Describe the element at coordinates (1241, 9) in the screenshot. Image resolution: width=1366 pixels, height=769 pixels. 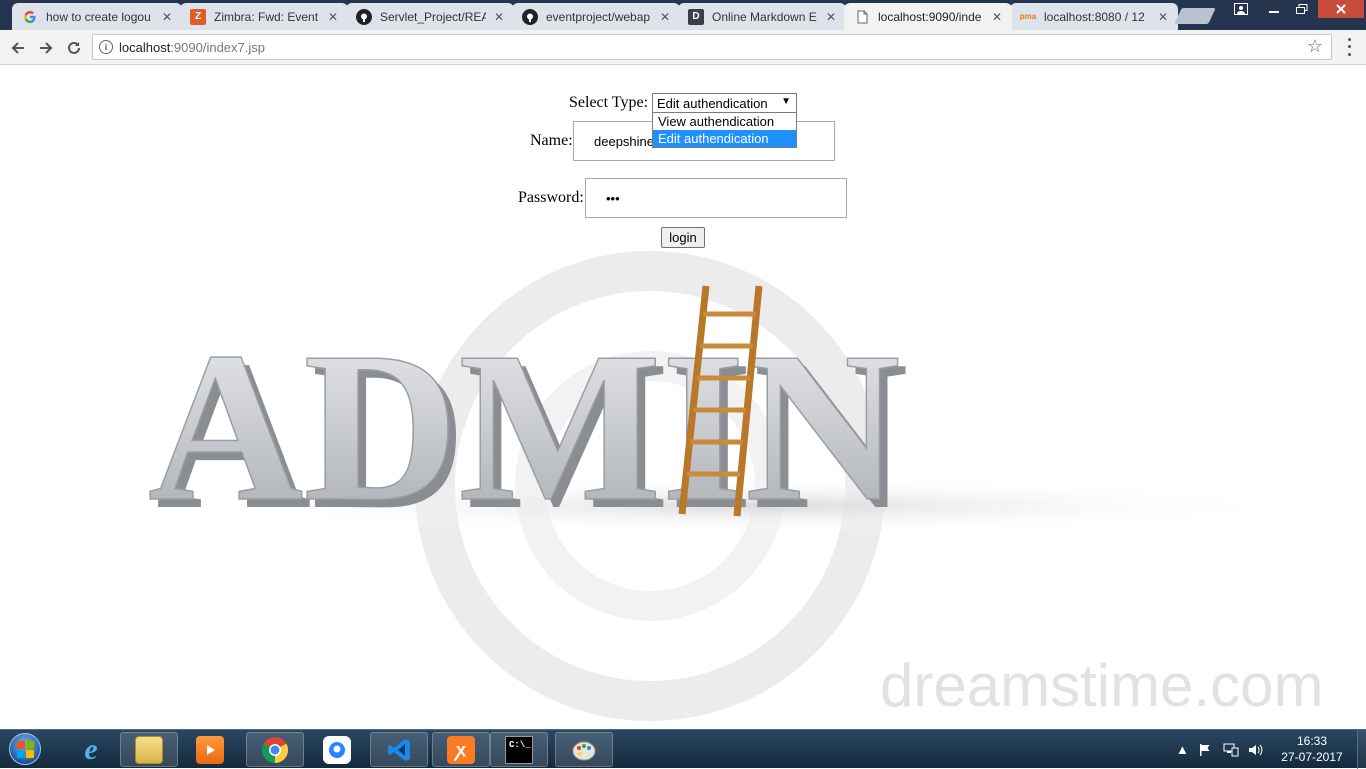
I see `profile-icon` at that location.